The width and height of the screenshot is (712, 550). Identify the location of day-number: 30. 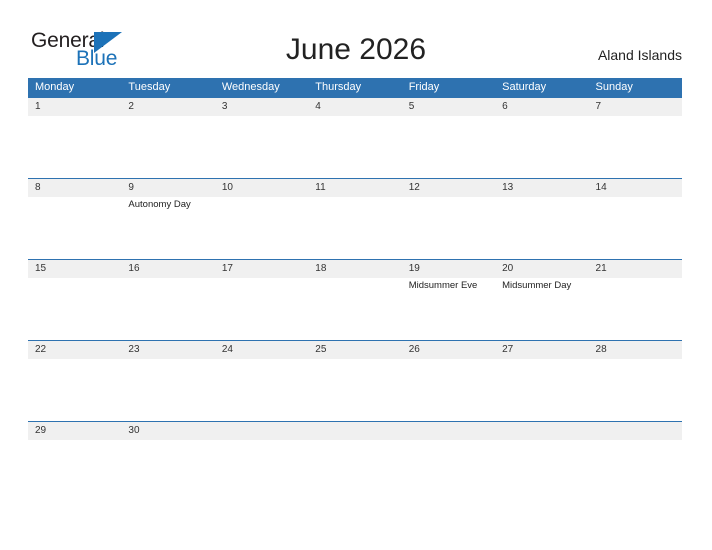
(134, 430).